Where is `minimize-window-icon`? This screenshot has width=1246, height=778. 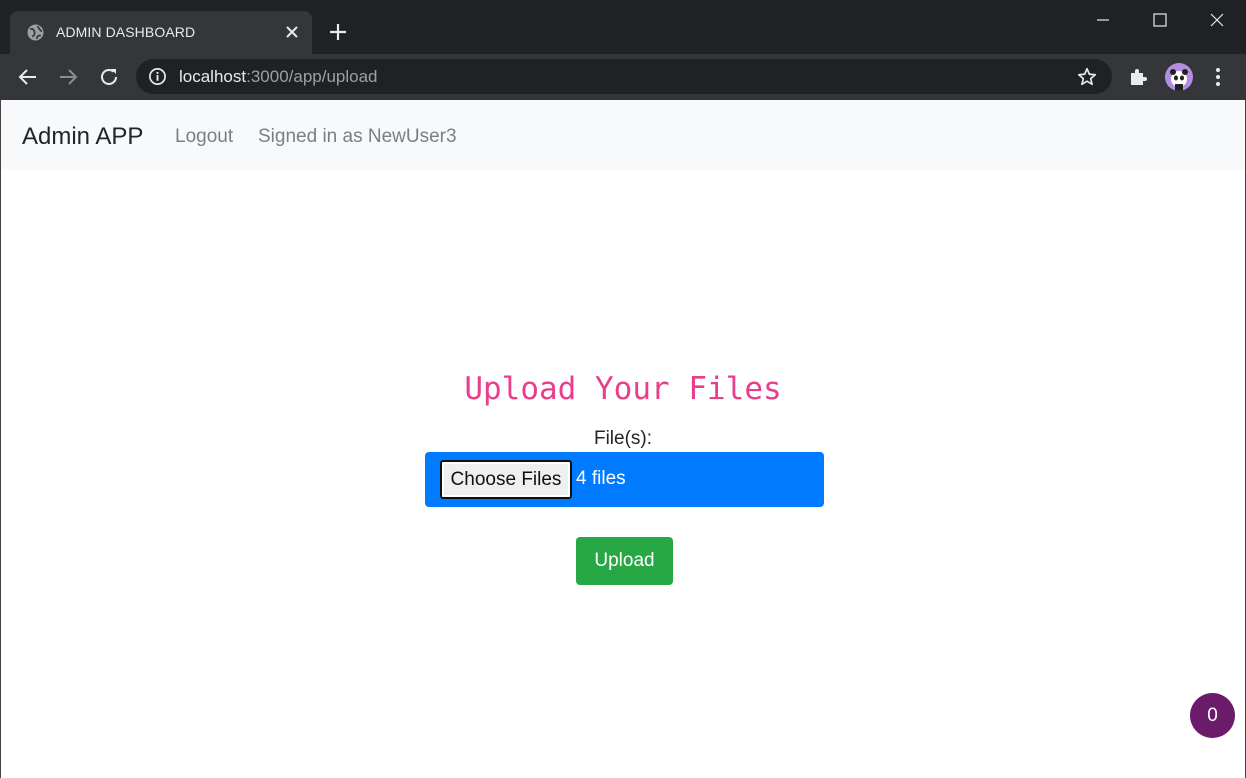 minimize-window-icon is located at coordinates (1103, 20).